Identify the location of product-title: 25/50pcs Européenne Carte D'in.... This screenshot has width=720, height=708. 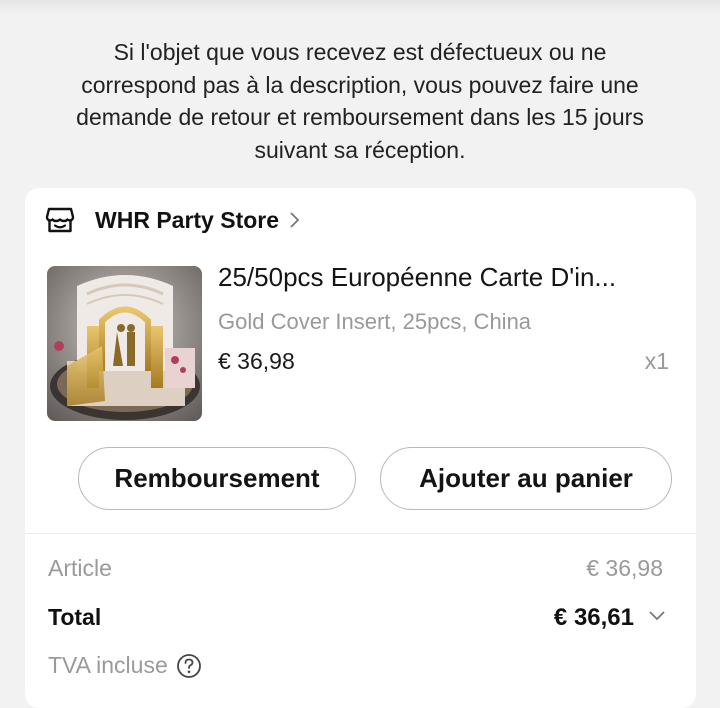
(448, 277).